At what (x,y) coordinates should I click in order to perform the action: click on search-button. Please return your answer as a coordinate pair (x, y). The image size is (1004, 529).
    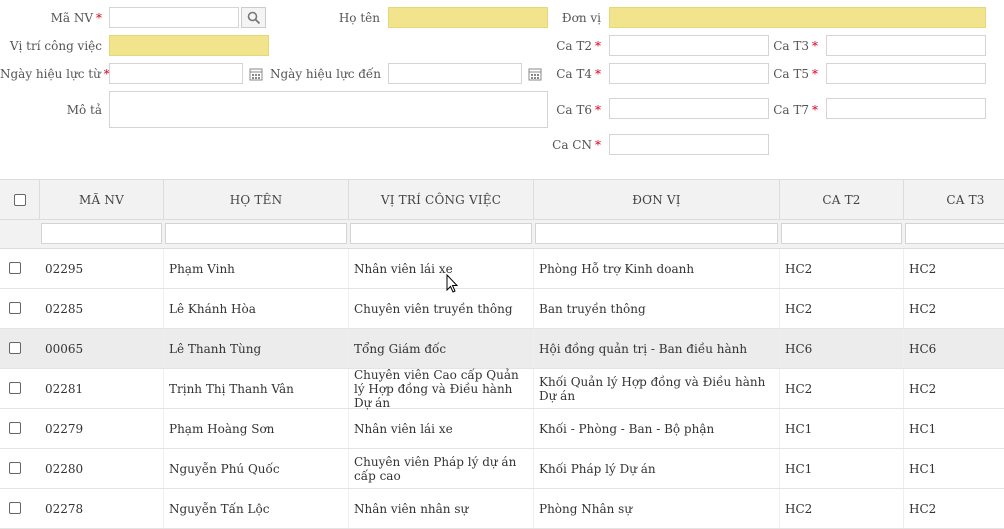
    Looking at the image, I should click on (253, 17).